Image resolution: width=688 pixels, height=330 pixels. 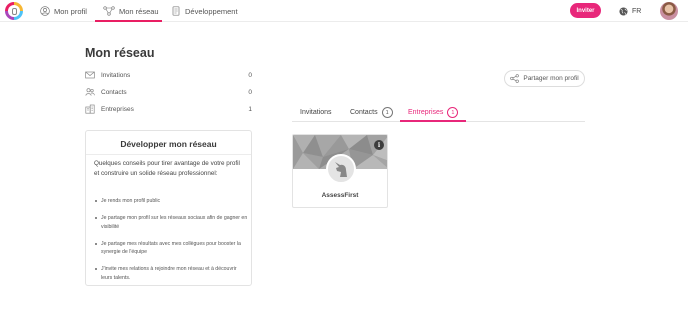 What do you see at coordinates (340, 195) in the screenshot?
I see `company-name: AssessFirst` at bounding box center [340, 195].